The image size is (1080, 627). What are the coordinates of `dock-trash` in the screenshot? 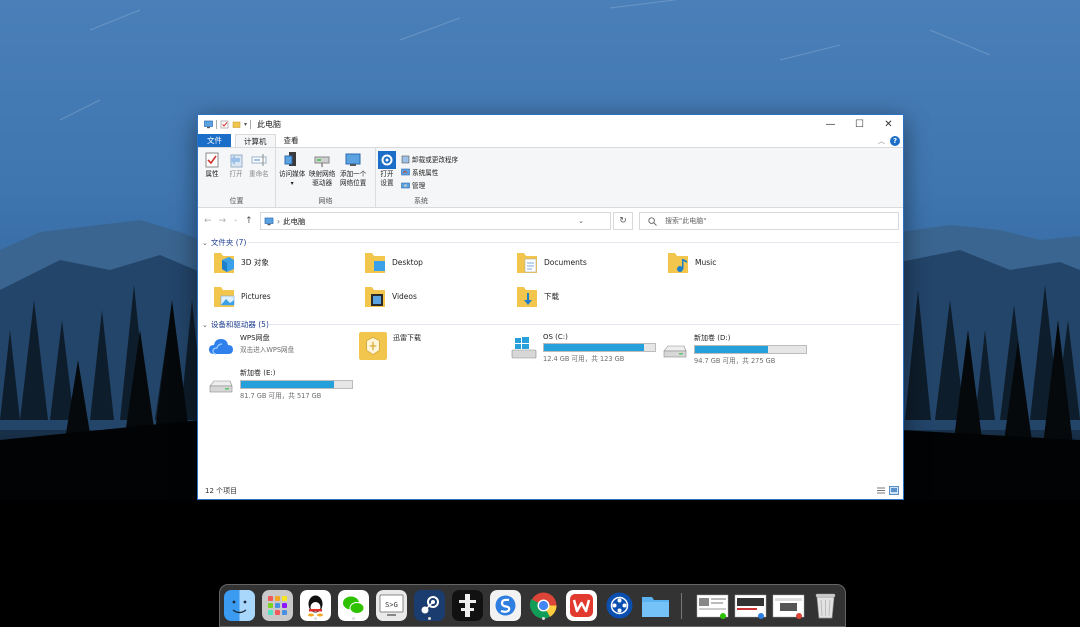 It's located at (825, 605).